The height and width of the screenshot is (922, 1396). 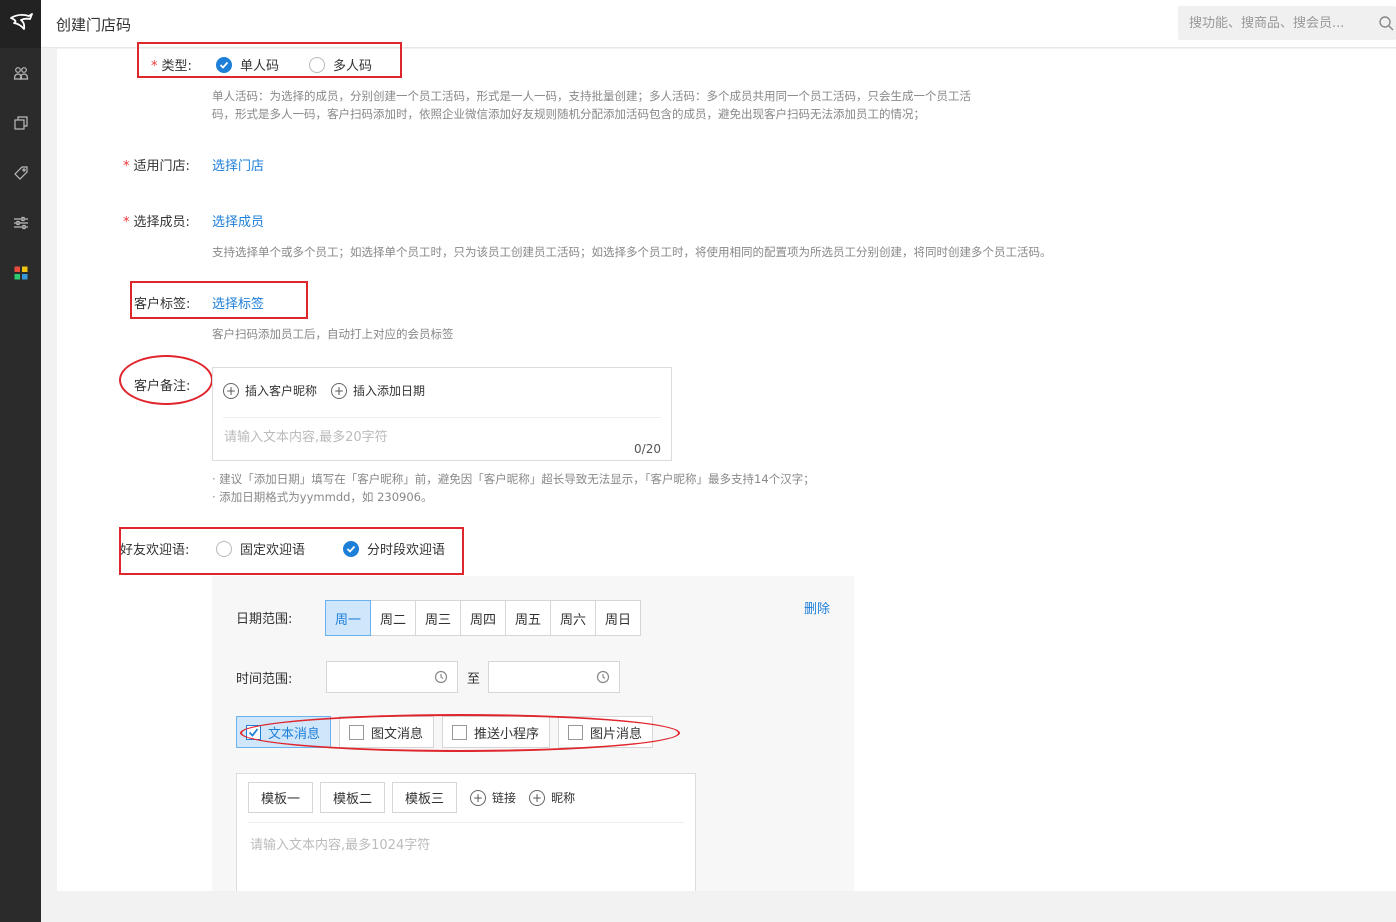 What do you see at coordinates (348, 618) in the screenshot?
I see `weekday-mon: 周一` at bounding box center [348, 618].